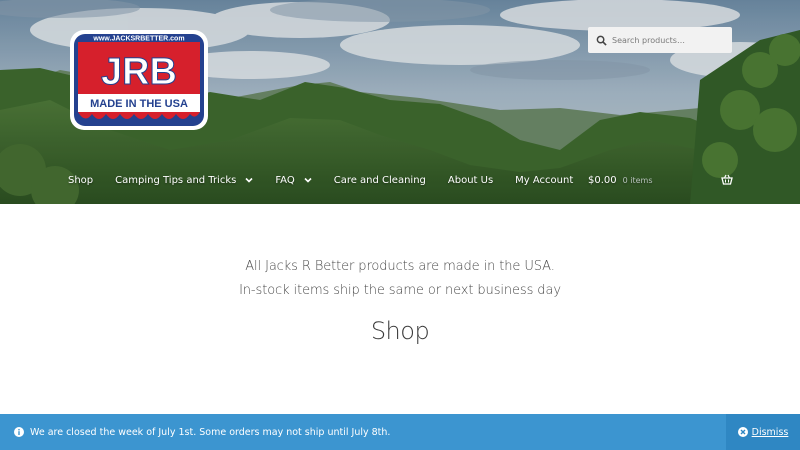 The width and height of the screenshot is (800, 450). What do you see at coordinates (671, 40) in the screenshot?
I see `search-input` at bounding box center [671, 40].